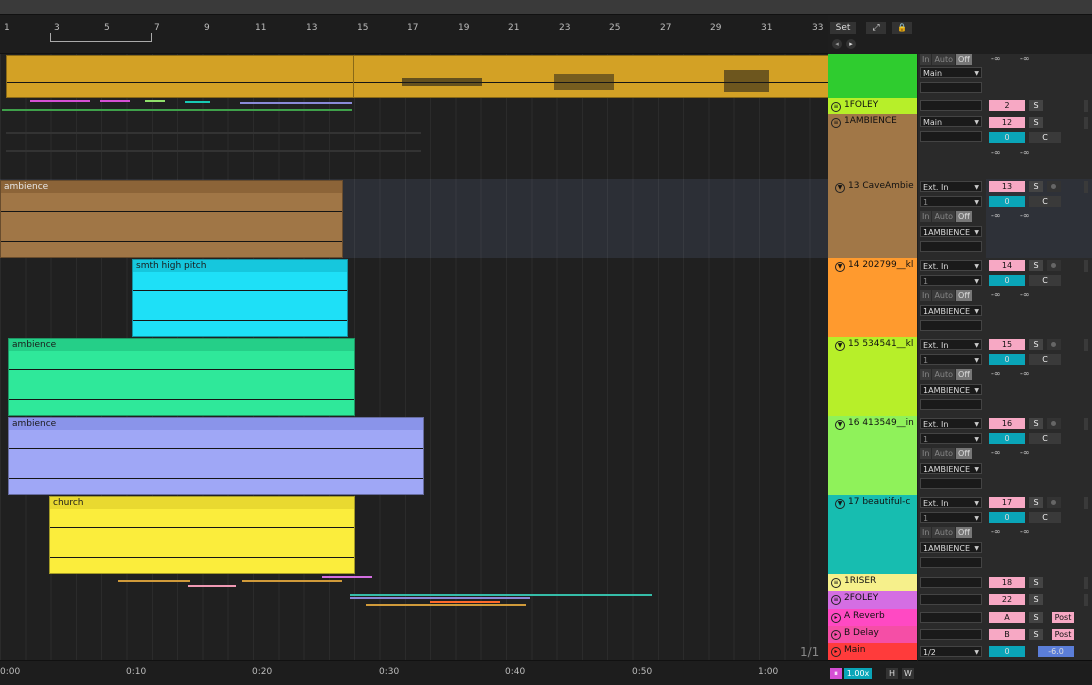  Describe the element at coordinates (951, 424) in the screenshot. I see `input-type-select: Ext. In` at that location.